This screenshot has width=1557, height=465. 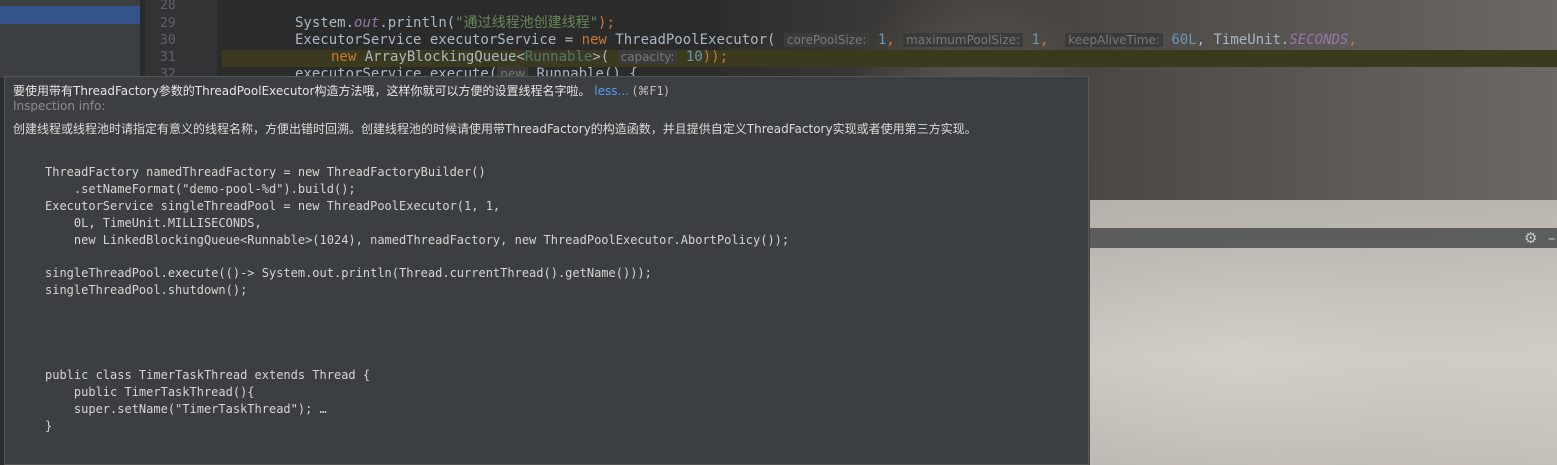 What do you see at coordinates (1179, 40) in the screenshot?
I see `code-number: 60L` at bounding box center [1179, 40].